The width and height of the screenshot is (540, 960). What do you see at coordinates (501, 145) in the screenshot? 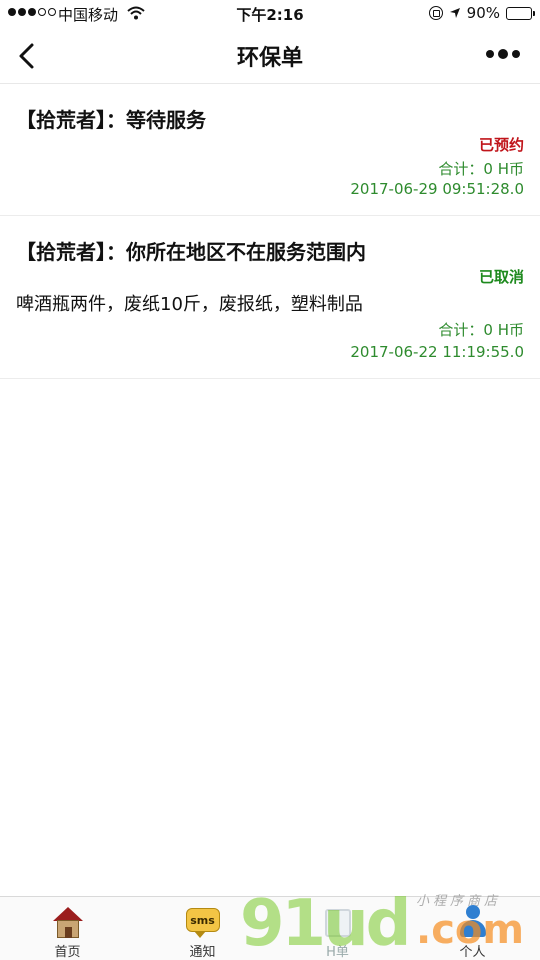
I see `order-status-badge: 已预约` at bounding box center [501, 145].